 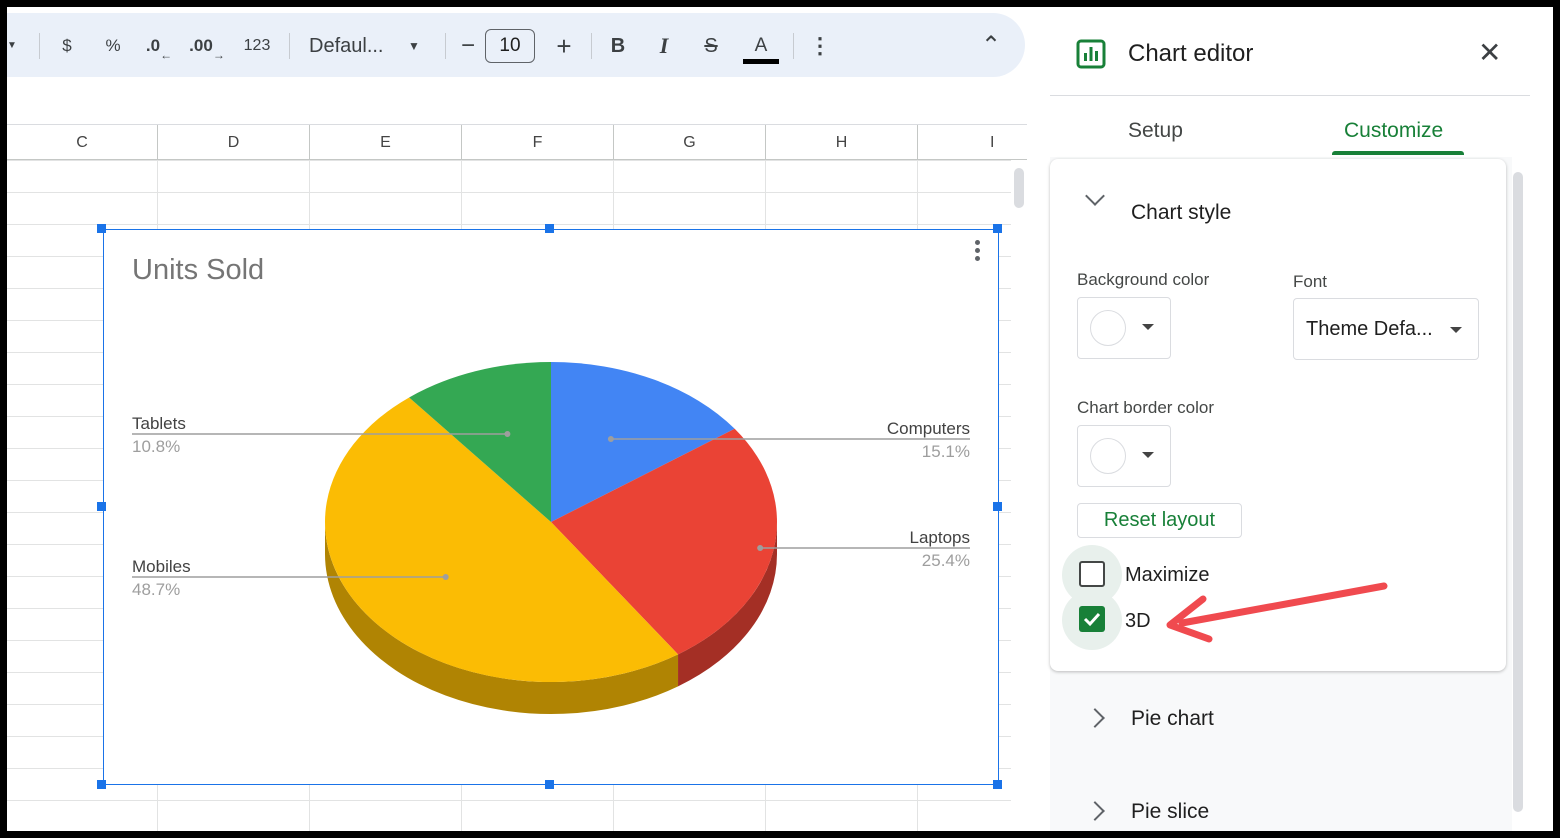 What do you see at coordinates (994, 142) in the screenshot?
I see `column-header-i: I` at bounding box center [994, 142].